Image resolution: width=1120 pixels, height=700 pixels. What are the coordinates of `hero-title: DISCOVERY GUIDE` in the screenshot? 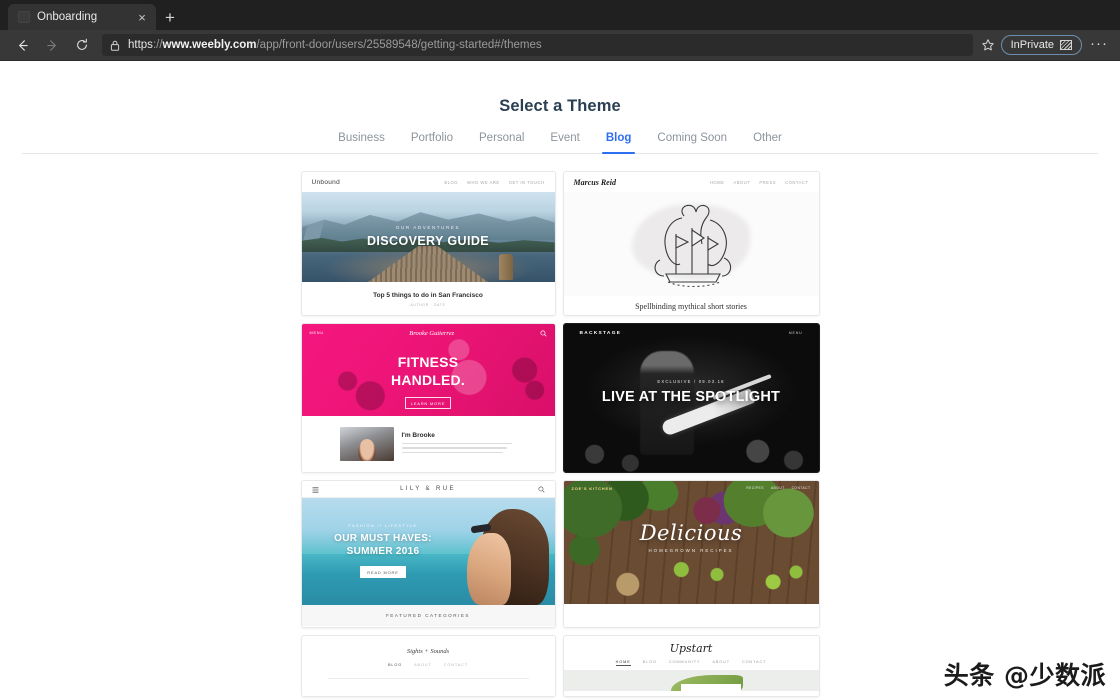 It's located at (428, 241).